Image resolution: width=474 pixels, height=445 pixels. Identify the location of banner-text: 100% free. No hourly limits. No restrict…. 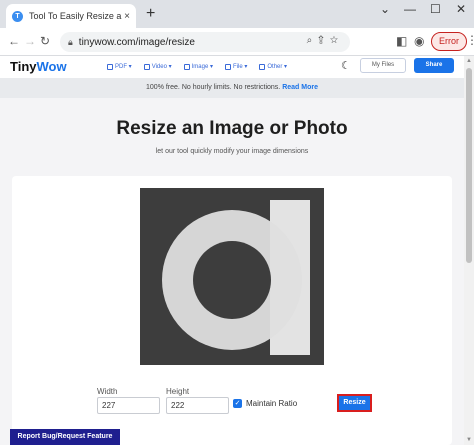
(213, 87).